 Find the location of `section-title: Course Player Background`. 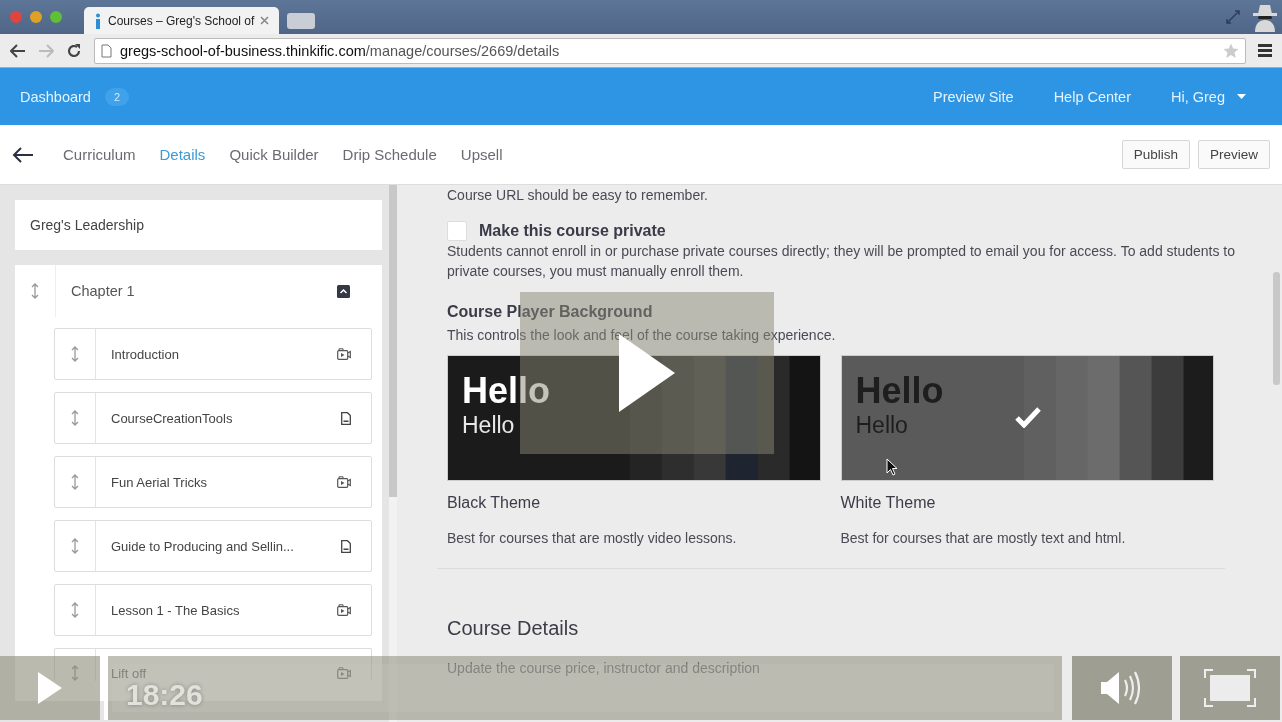

section-title: Course Player Background is located at coordinates (550, 312).